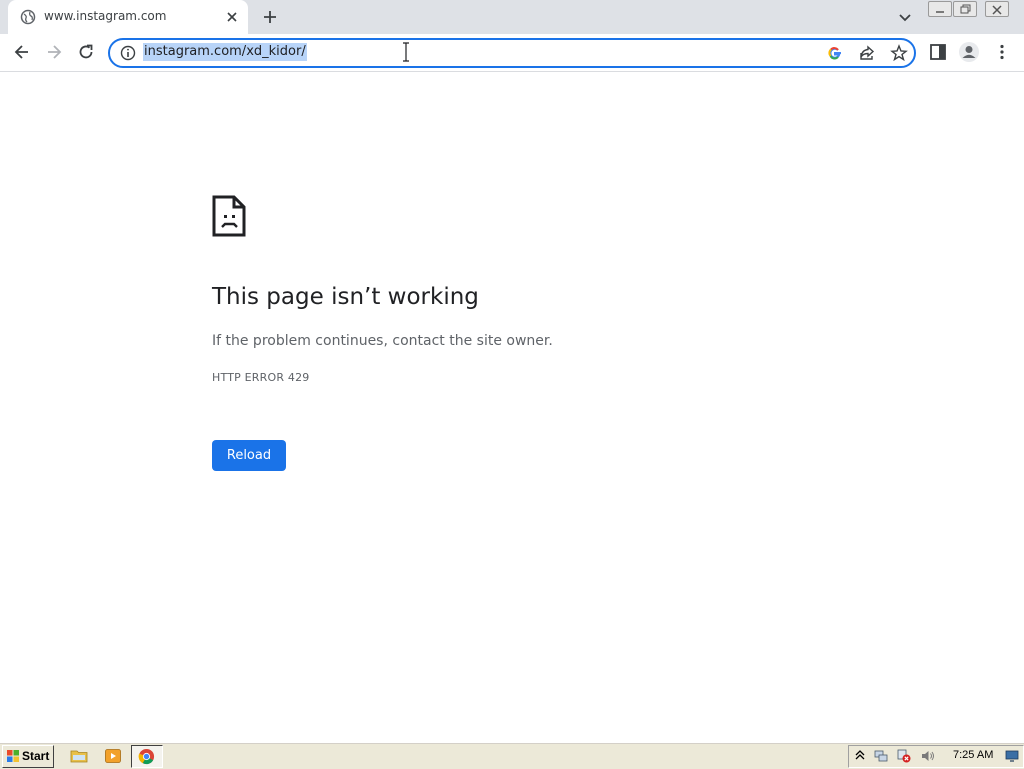 The height and width of the screenshot is (769, 1024). I want to click on monitor-icon, so click(1012, 756).